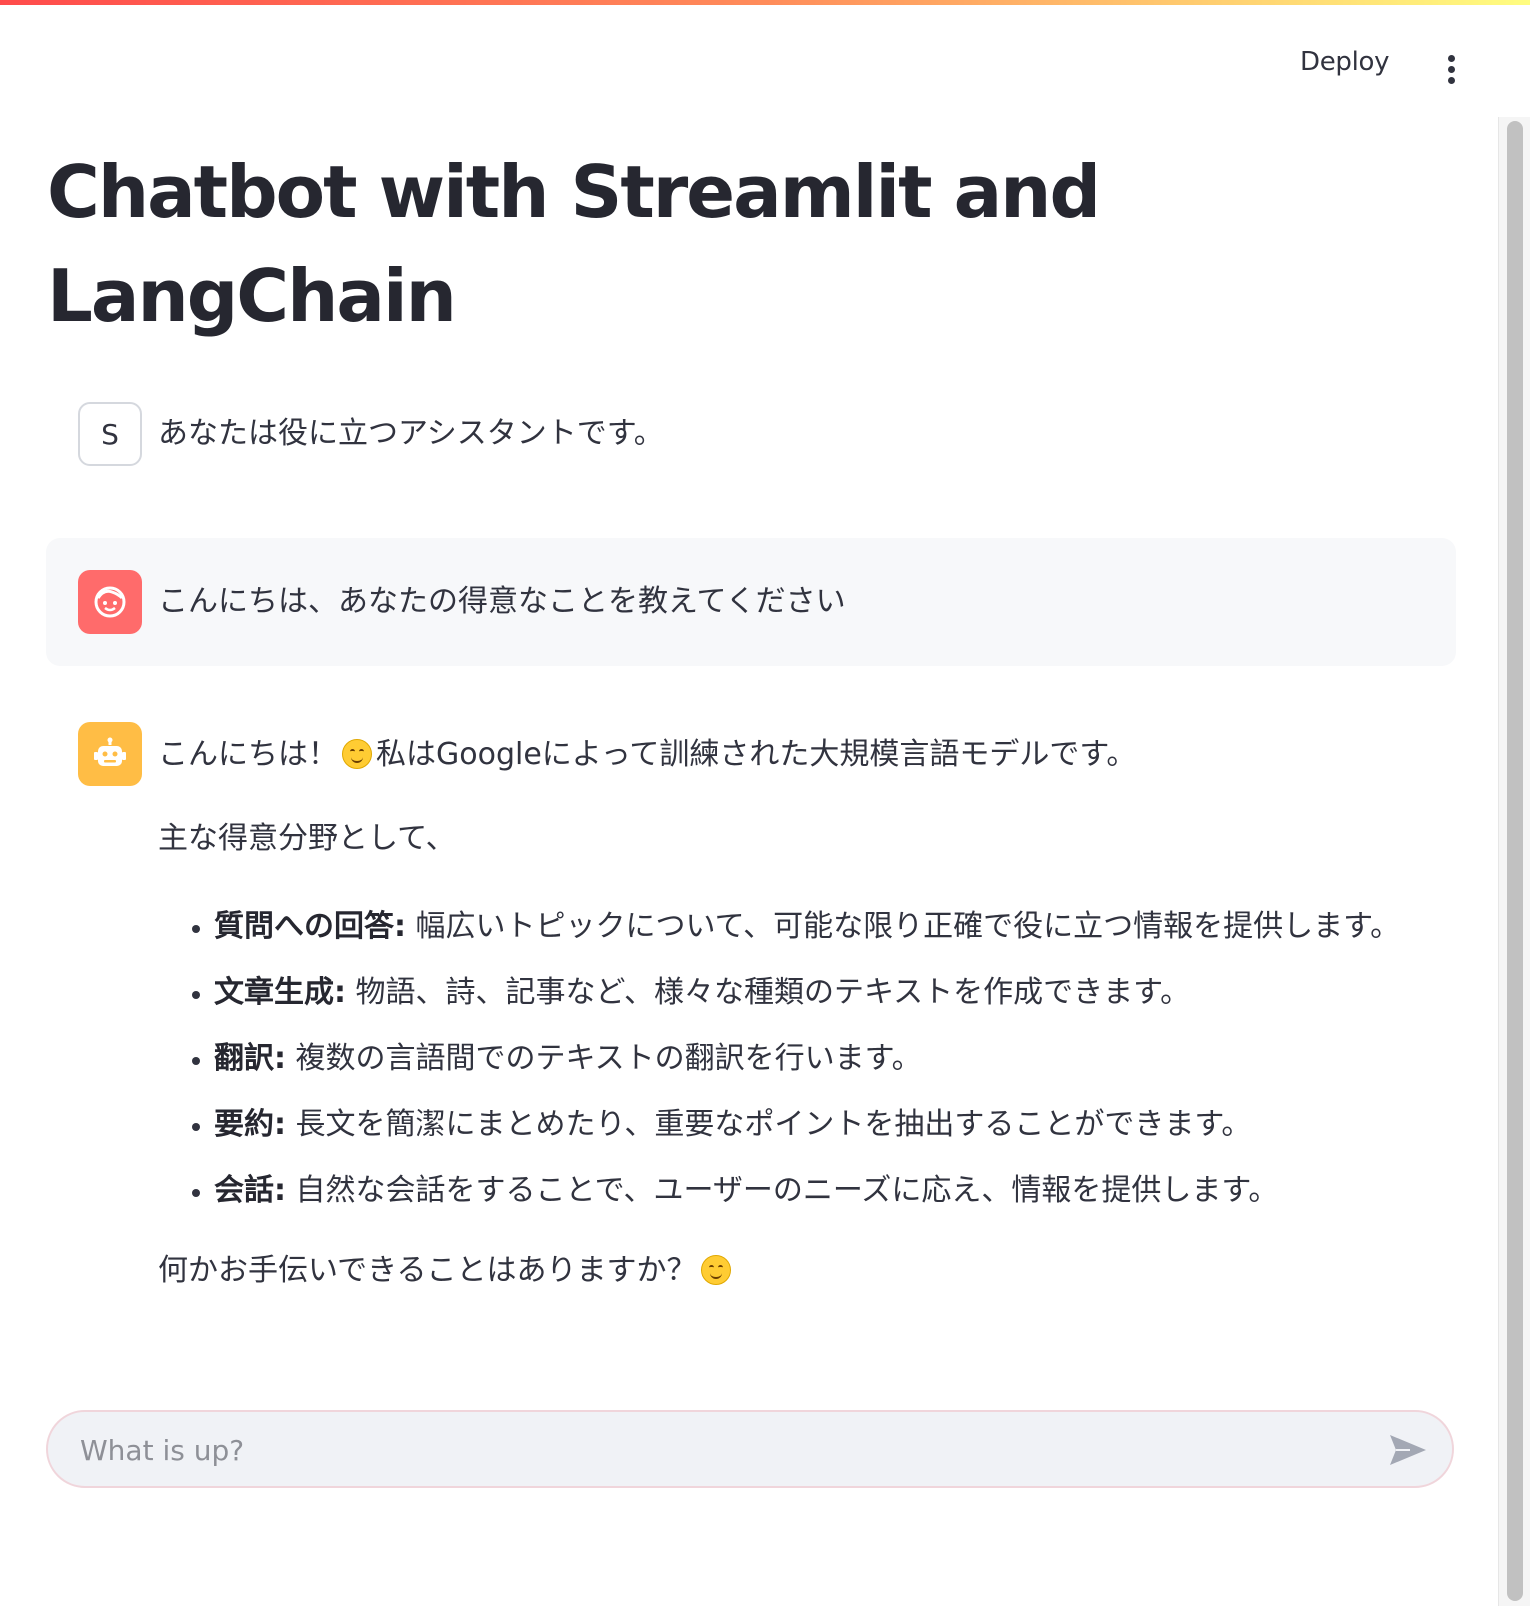  I want to click on vertical-scrollbar, so click(1514, 861).